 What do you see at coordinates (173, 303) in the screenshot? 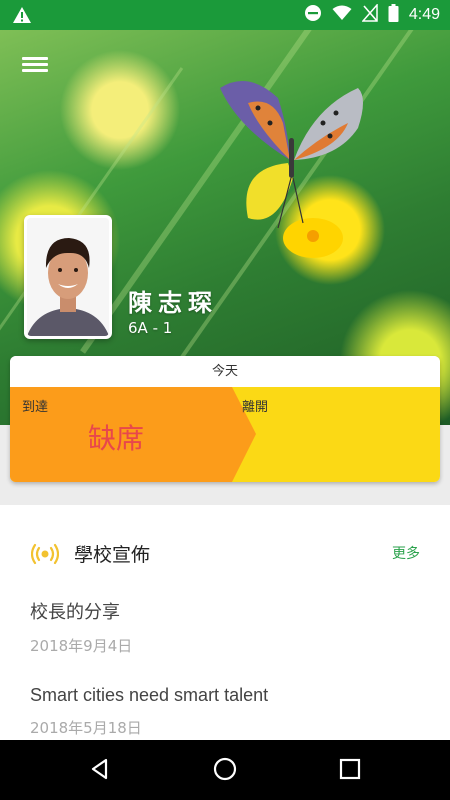
I see `student-name: 陳志琛` at bounding box center [173, 303].